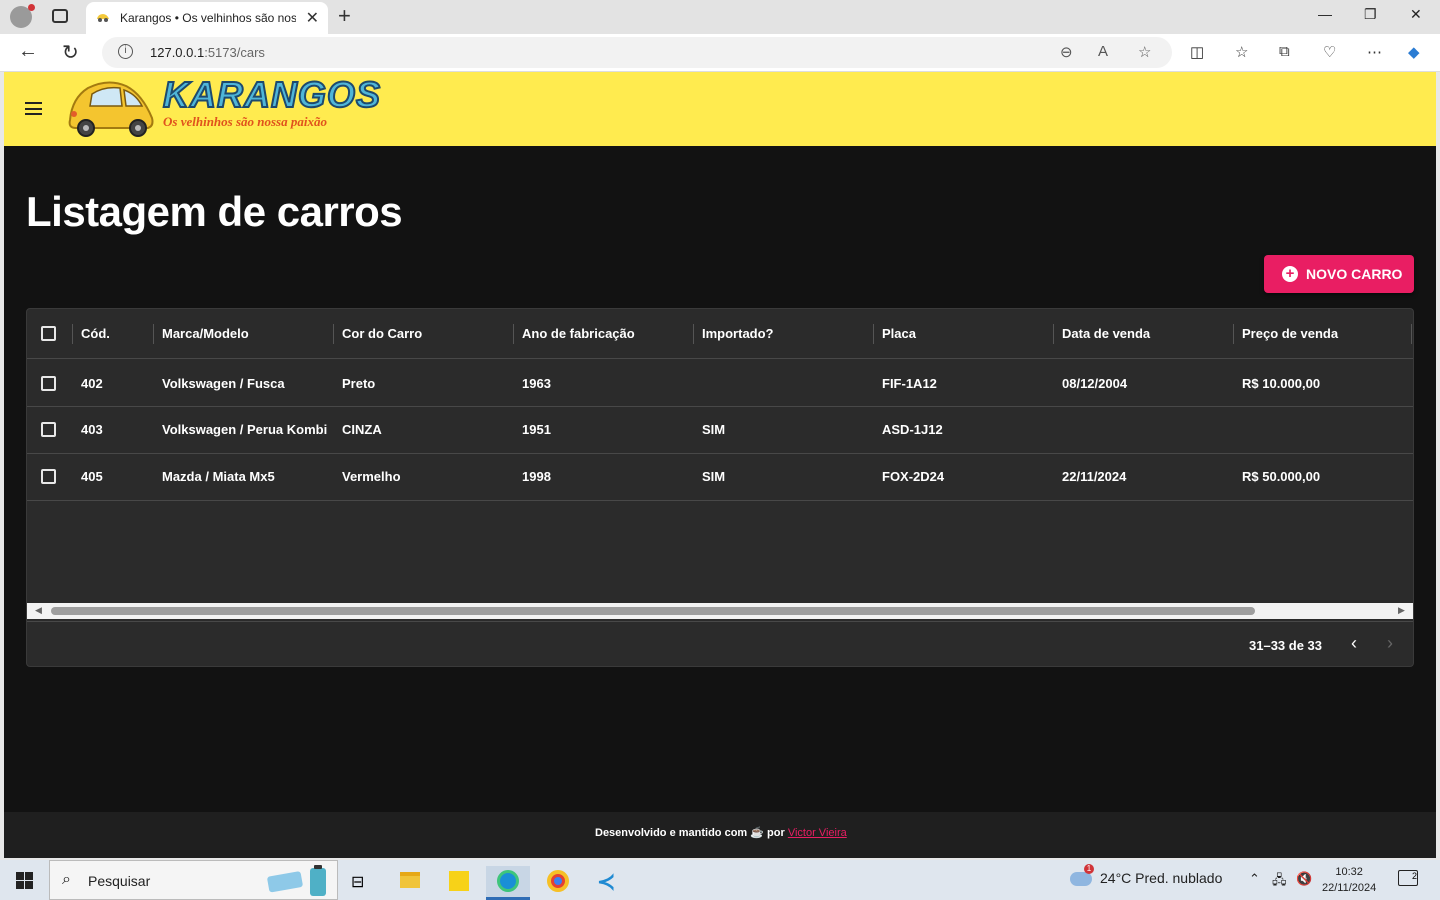 Image resolution: width=1440 pixels, height=900 pixels. What do you see at coordinates (111, 109) in the screenshot?
I see `logo-car-icon` at bounding box center [111, 109].